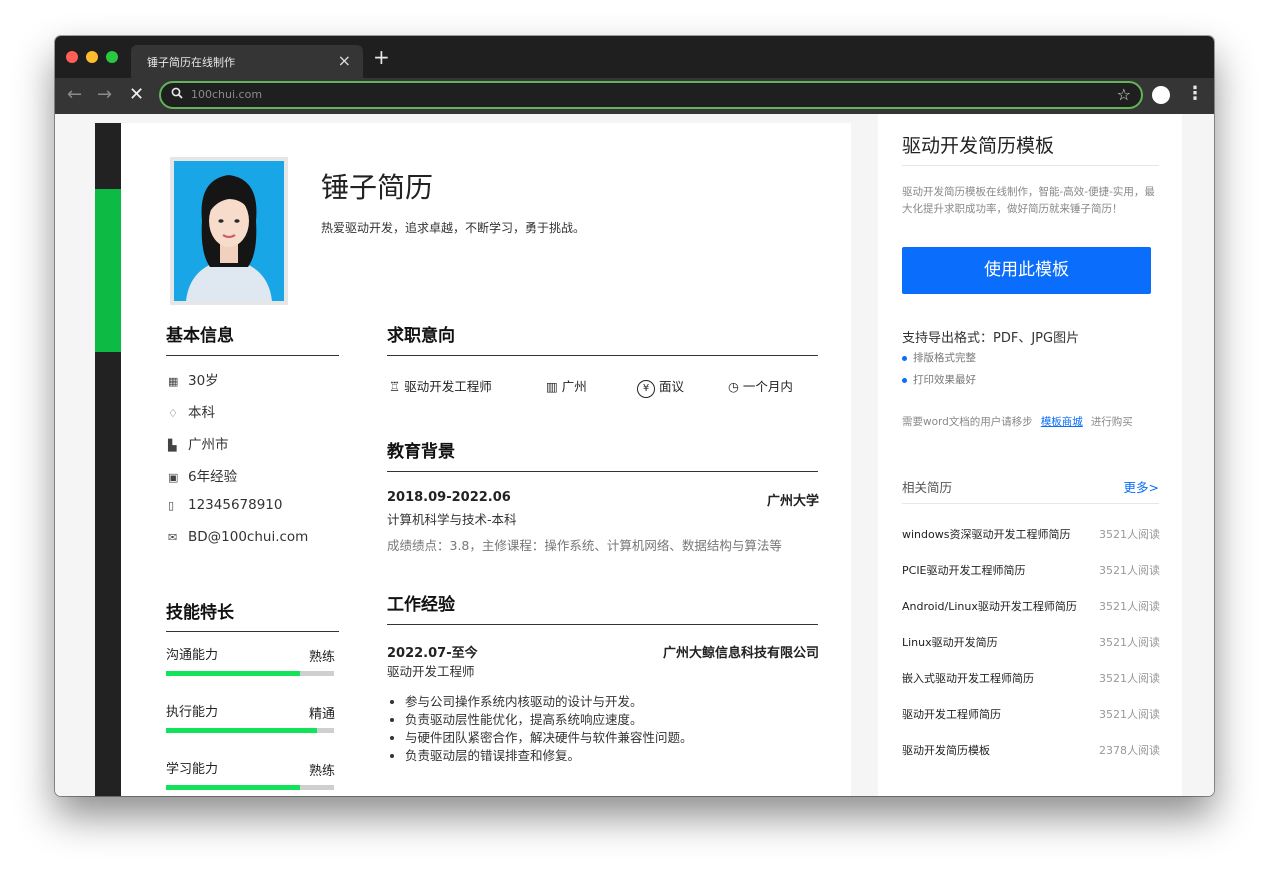 This screenshot has width=1269, height=869. Describe the element at coordinates (1129, 750) in the screenshot. I see `read-count: 2378人阅读` at that location.